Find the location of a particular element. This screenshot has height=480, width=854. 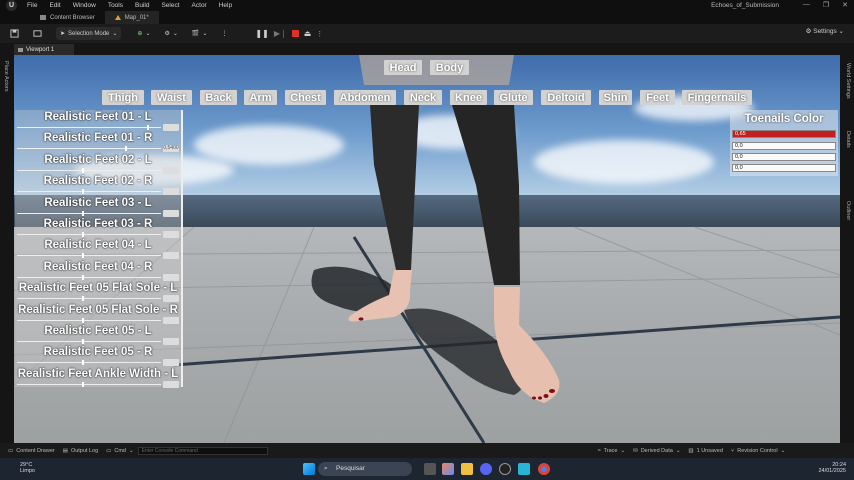

console-input: Enter Console Command is located at coordinates (202, 450).